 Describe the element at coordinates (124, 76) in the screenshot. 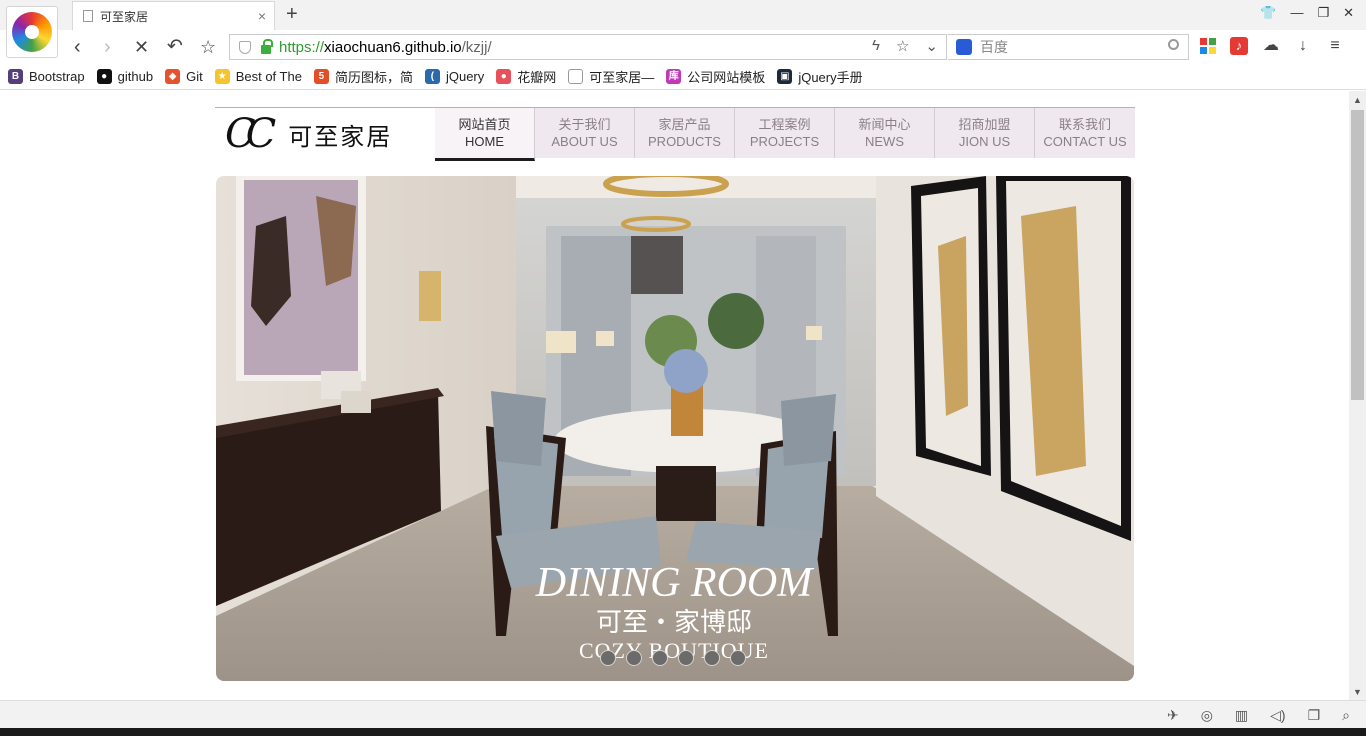

I see `bookmark-item: ● github` at that location.